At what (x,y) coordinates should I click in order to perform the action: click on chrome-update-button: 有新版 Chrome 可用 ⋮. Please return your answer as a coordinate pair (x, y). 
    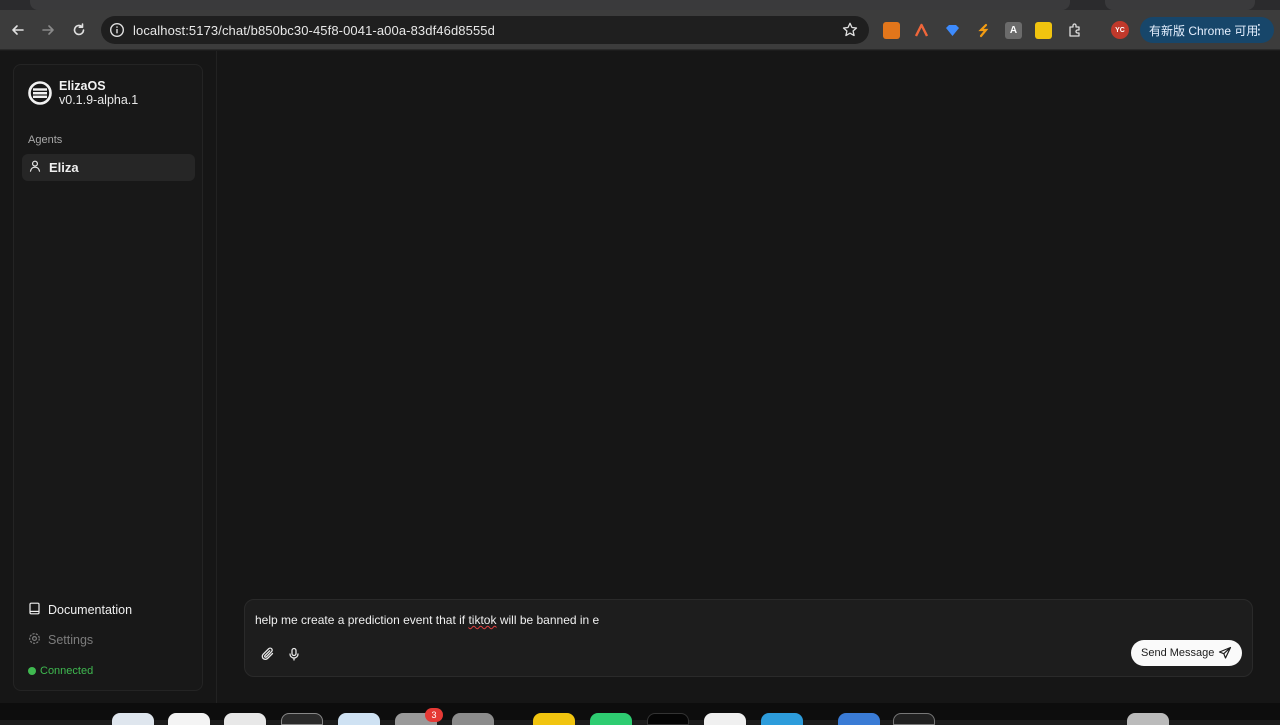
    Looking at the image, I should click on (1207, 30).